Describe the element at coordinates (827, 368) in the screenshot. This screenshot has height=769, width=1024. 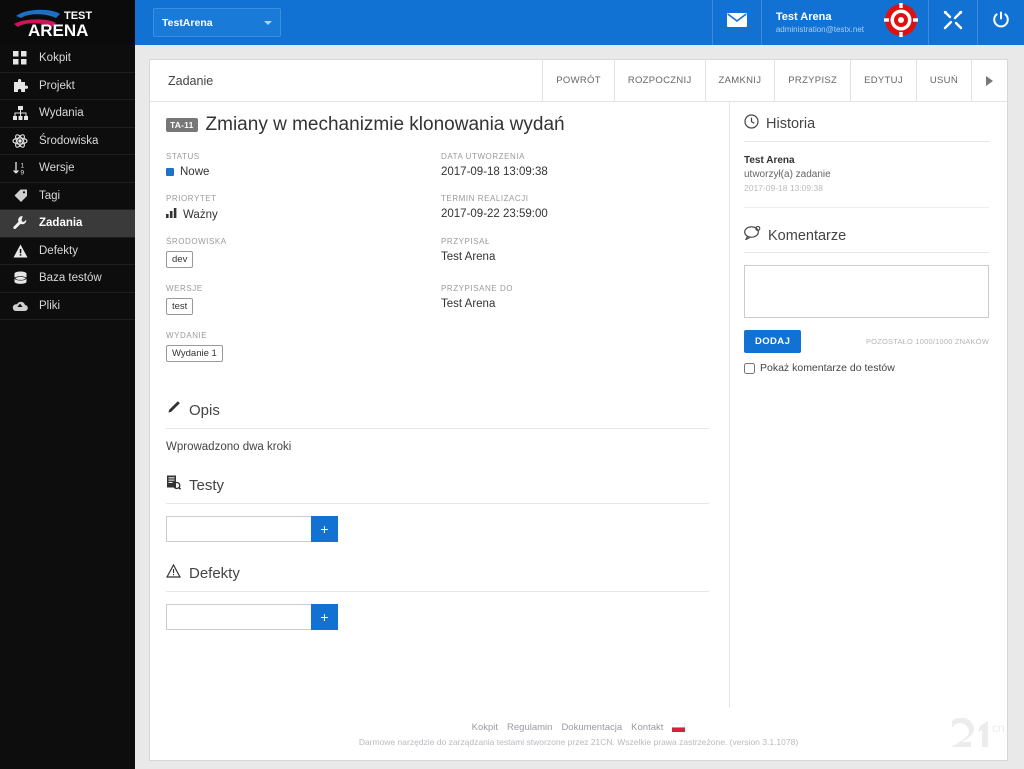
I see `show-test-comments-label: Pokaż komentarze do testów` at that location.